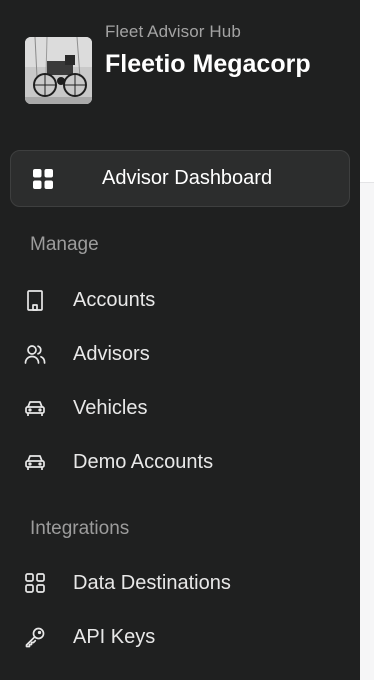 Image resolution: width=374 pixels, height=680 pixels. I want to click on org-header: Fleet Advisor Hub Fleetio Megacorp, so click(184, 72).